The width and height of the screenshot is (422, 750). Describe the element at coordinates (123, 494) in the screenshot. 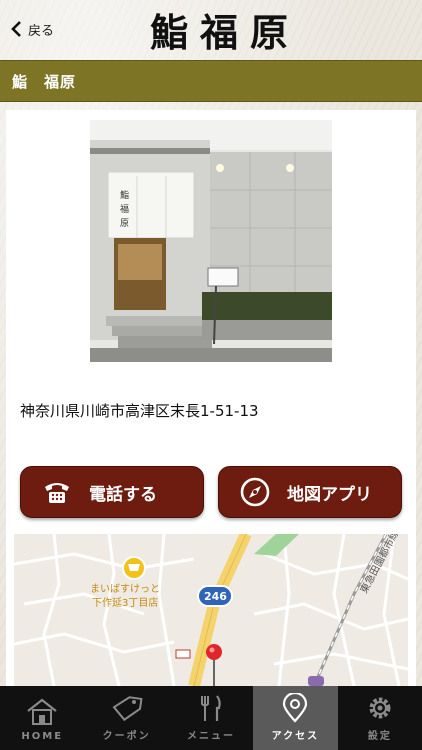

I see `call-button-label: 電話する` at that location.